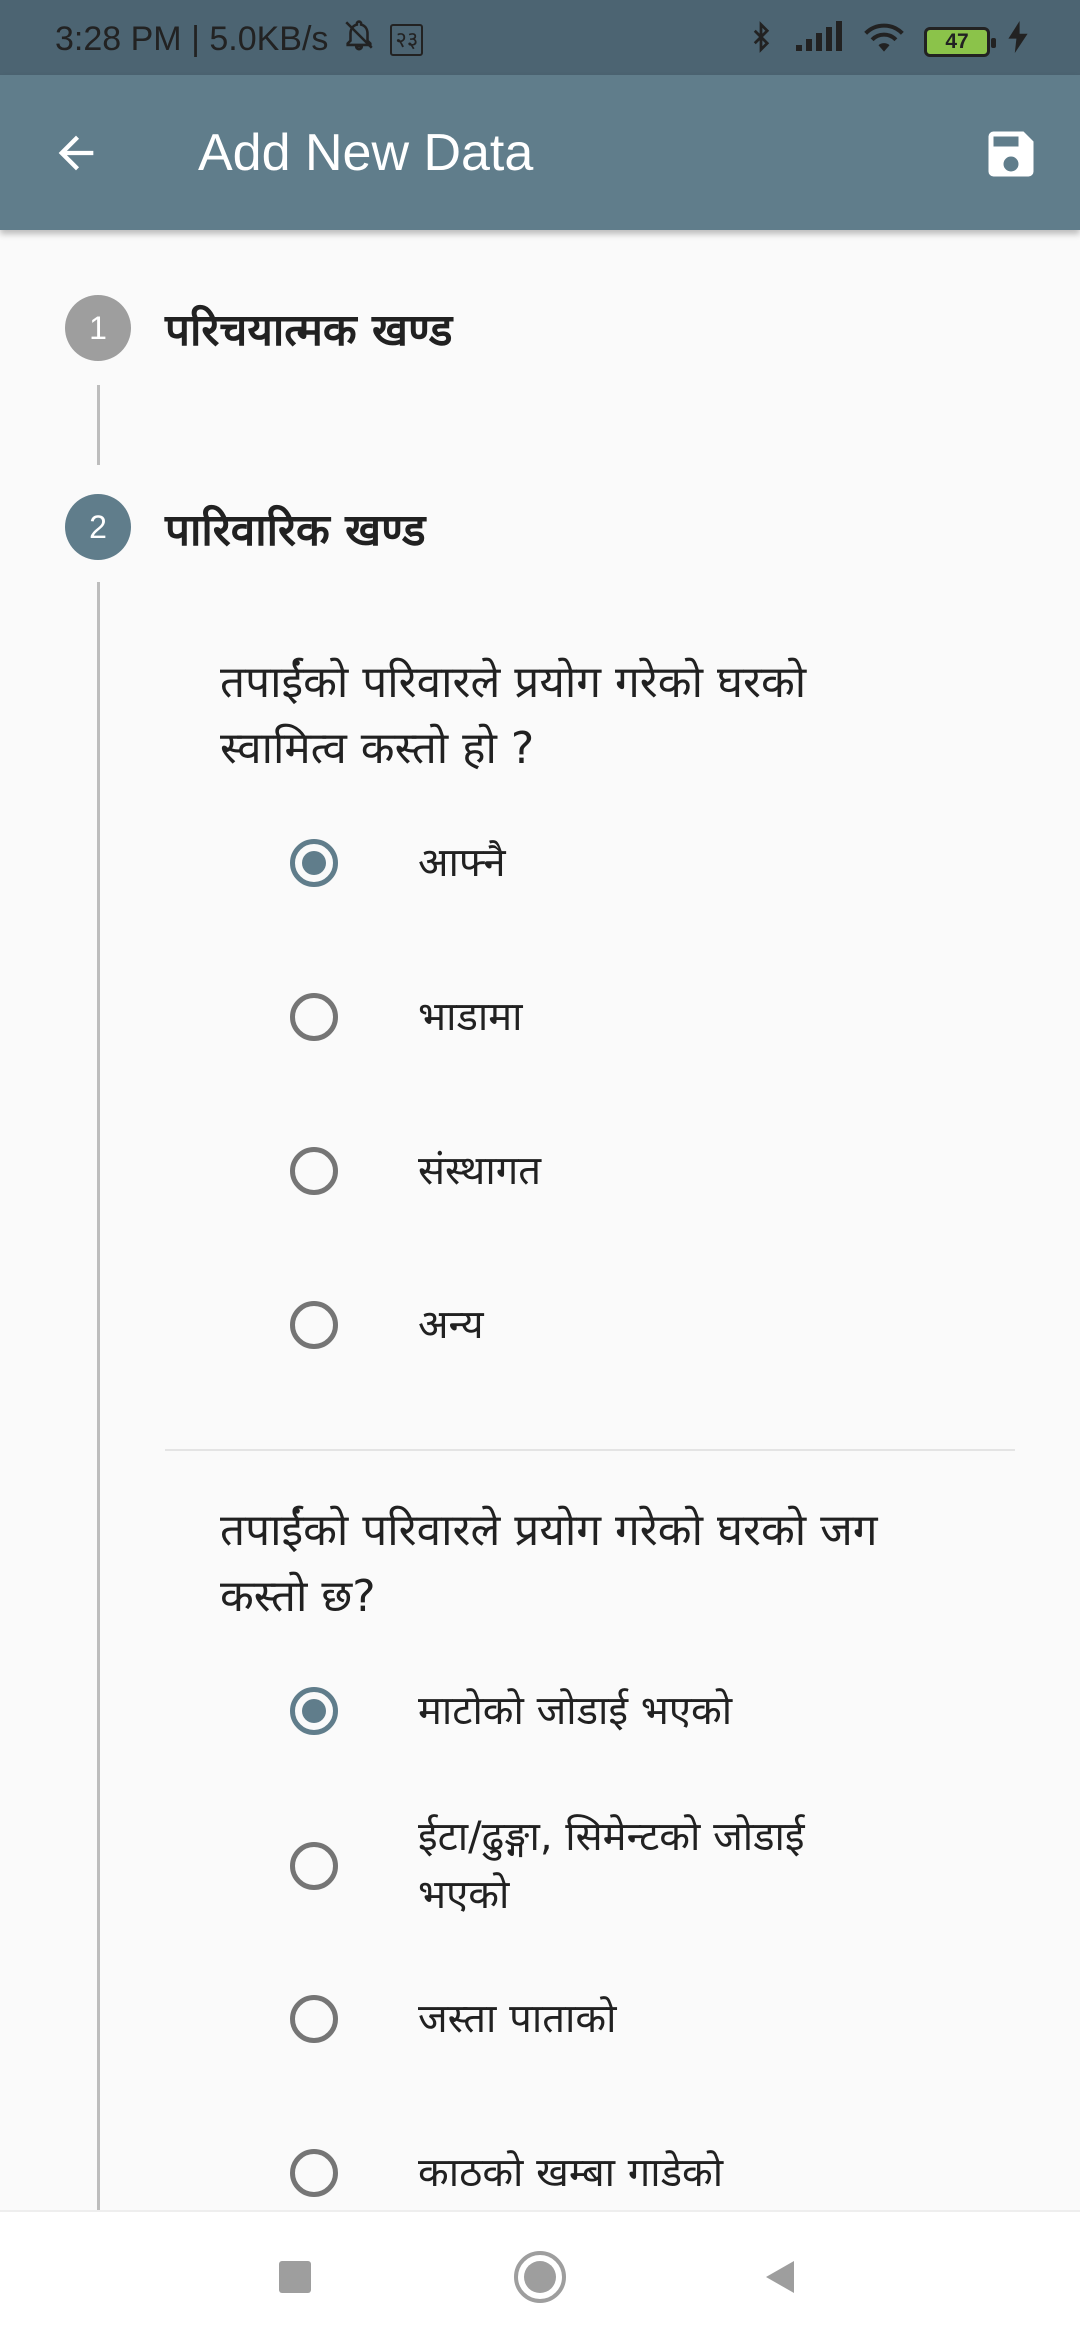  I want to click on system-nav-bar, so click(540, 2275).